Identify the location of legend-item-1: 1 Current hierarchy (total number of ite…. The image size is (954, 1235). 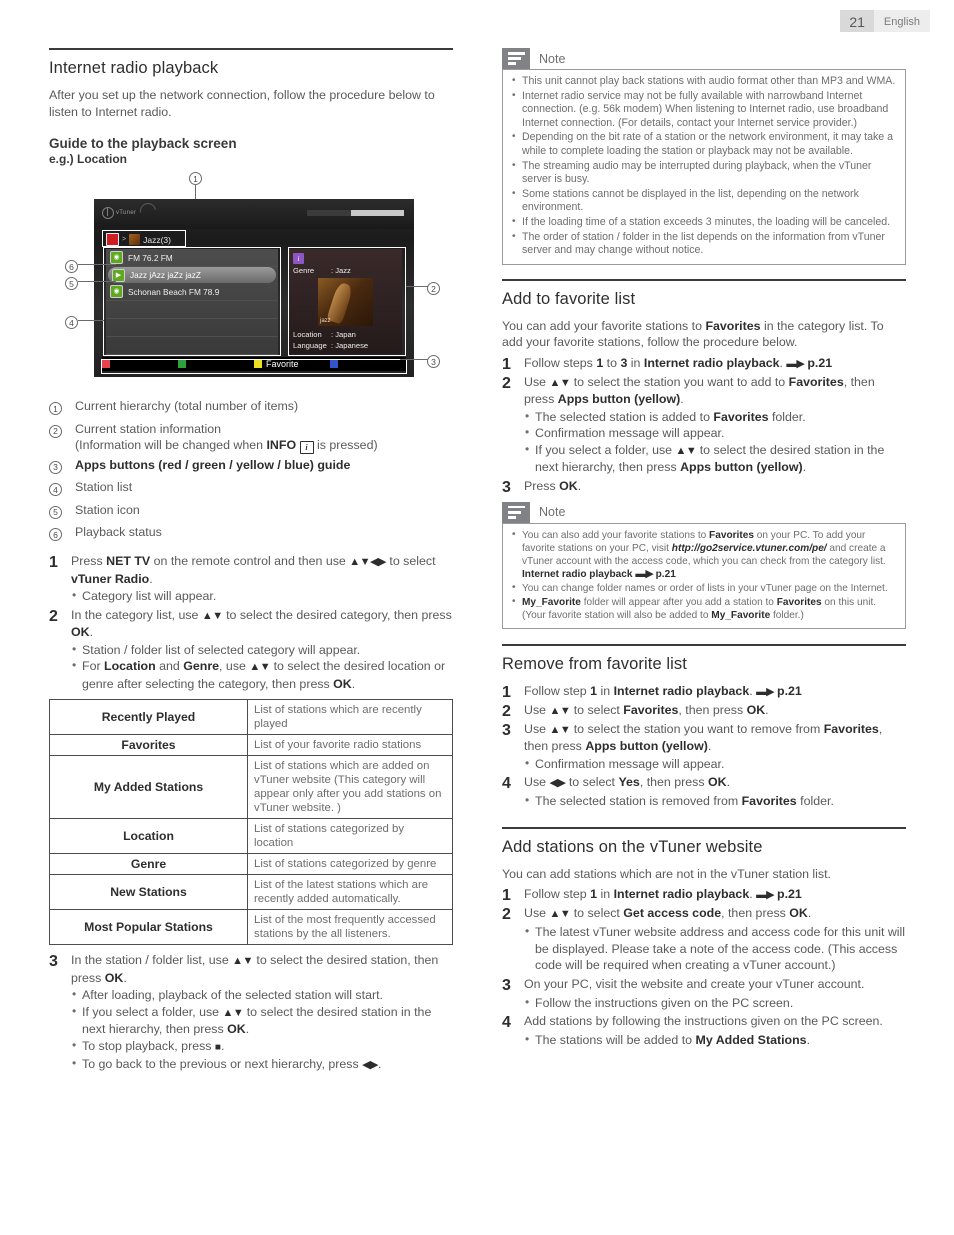
(251, 408).